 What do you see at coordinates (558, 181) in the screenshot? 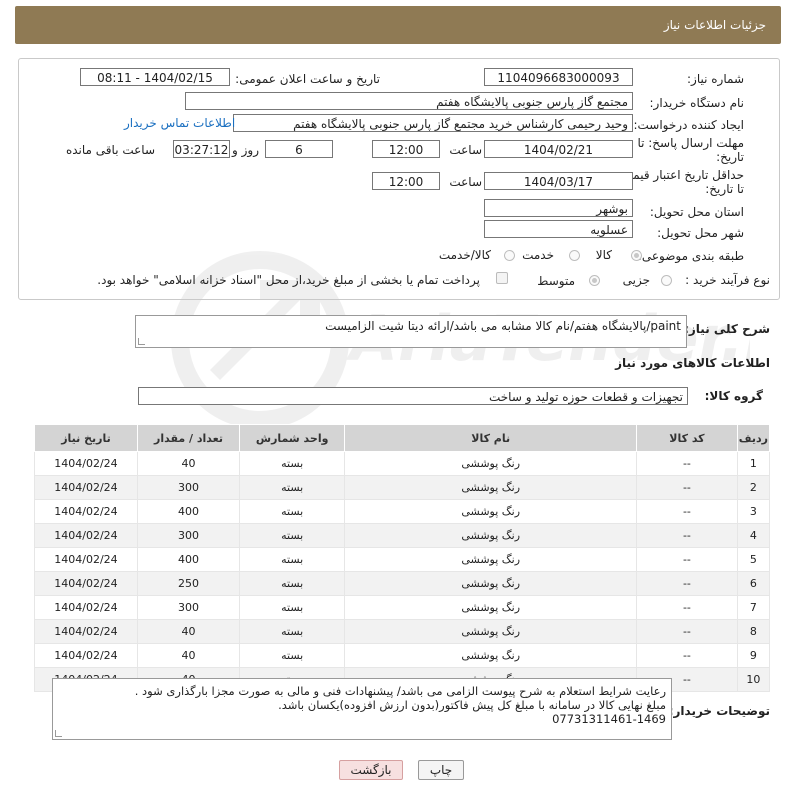
I see `validity-date-field: 1404/03/17` at bounding box center [558, 181].